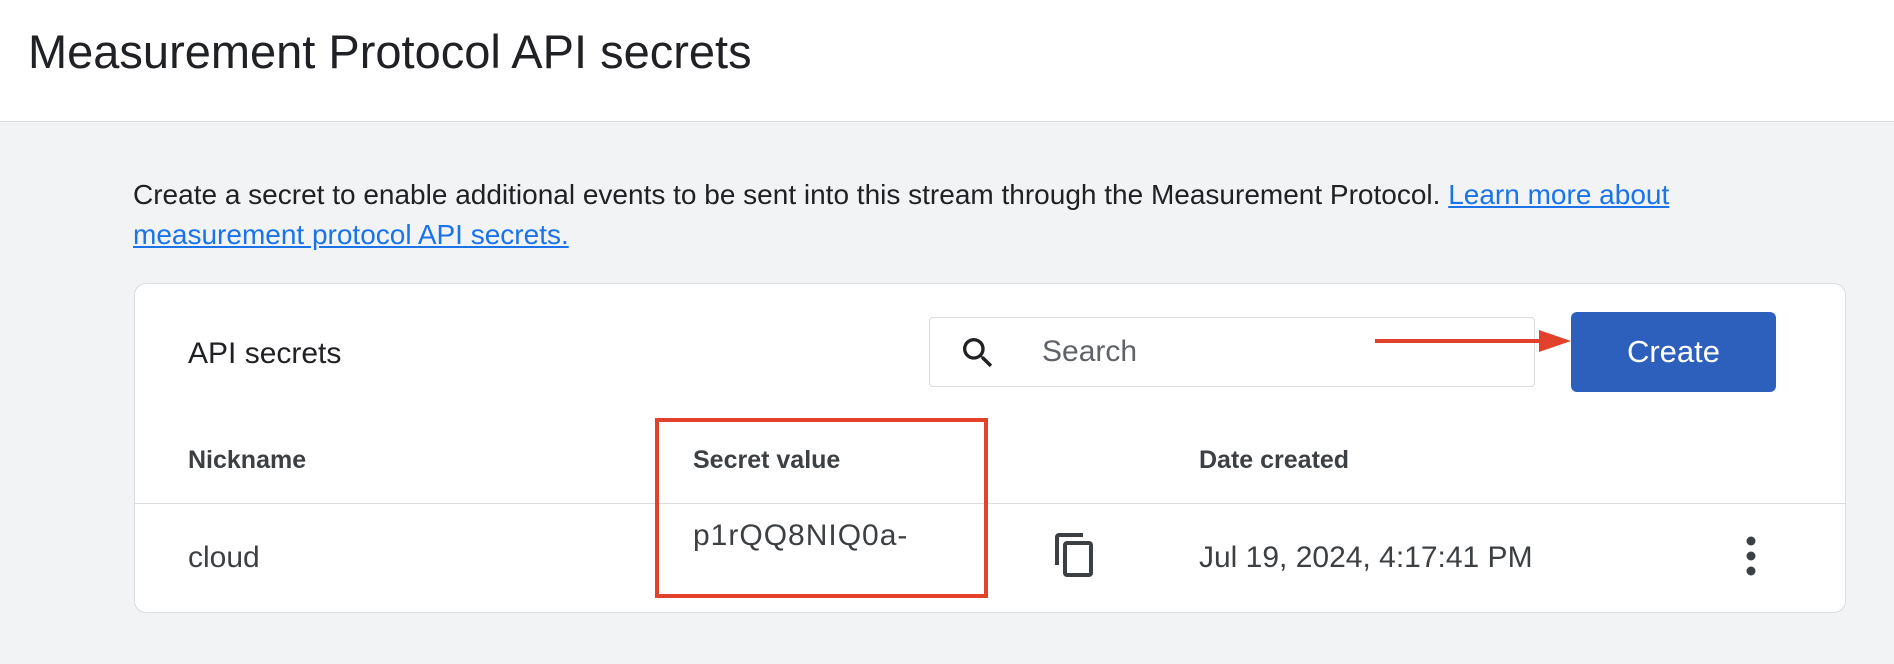  I want to click on card-title: API secrets, so click(265, 353).